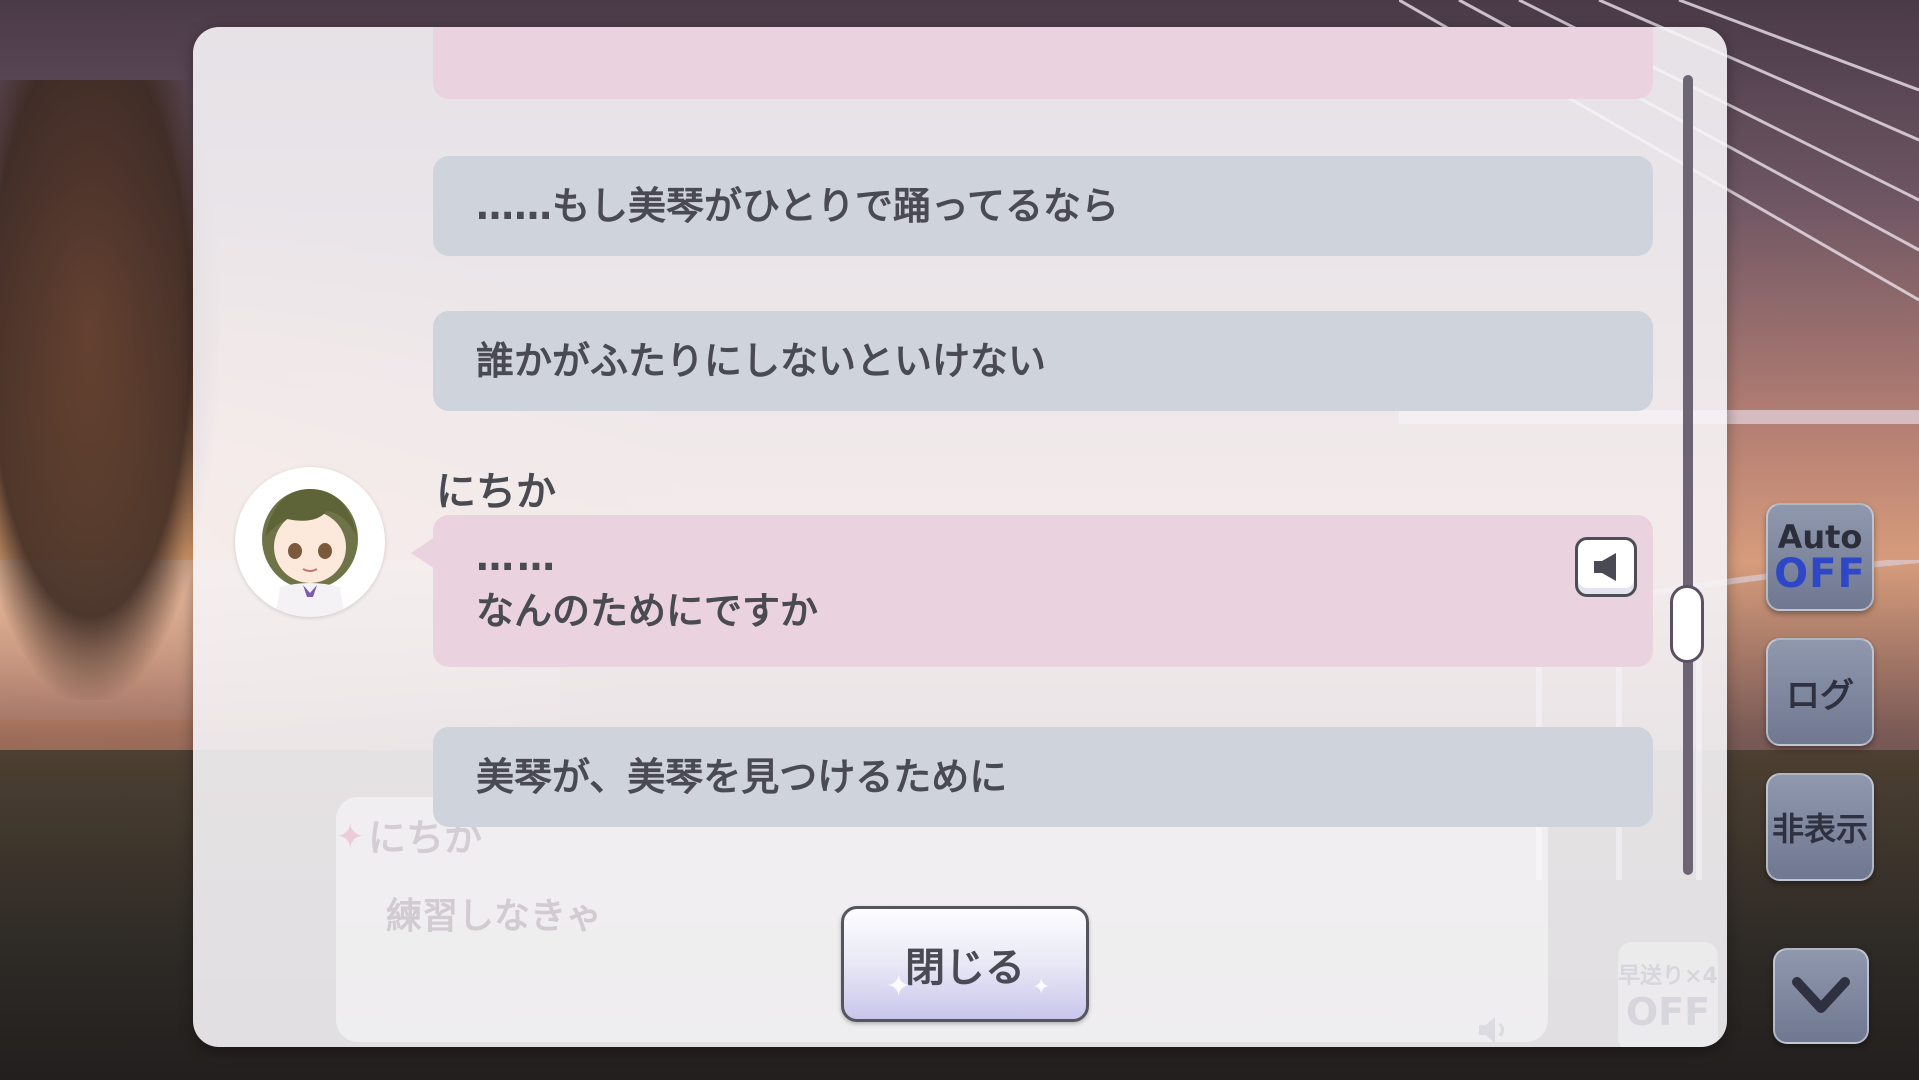 The height and width of the screenshot is (1080, 1919). I want to click on log-entry-text: 誰かがふたりにしないといけない, so click(761, 361).